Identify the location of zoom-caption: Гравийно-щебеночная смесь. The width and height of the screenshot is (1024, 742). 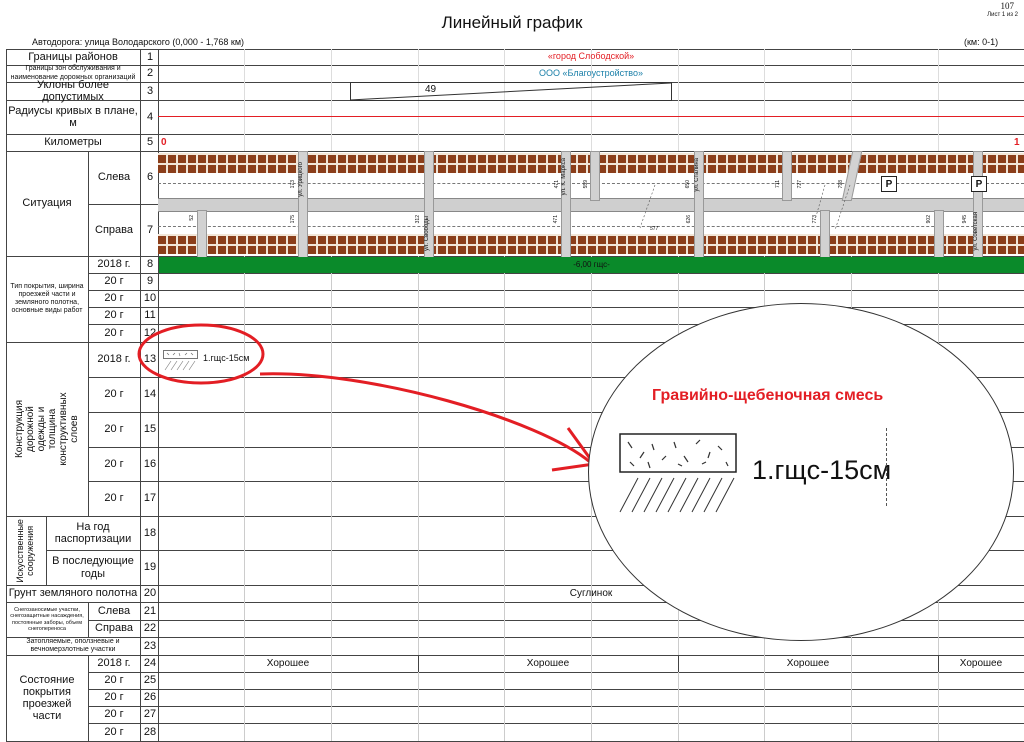
(768, 395).